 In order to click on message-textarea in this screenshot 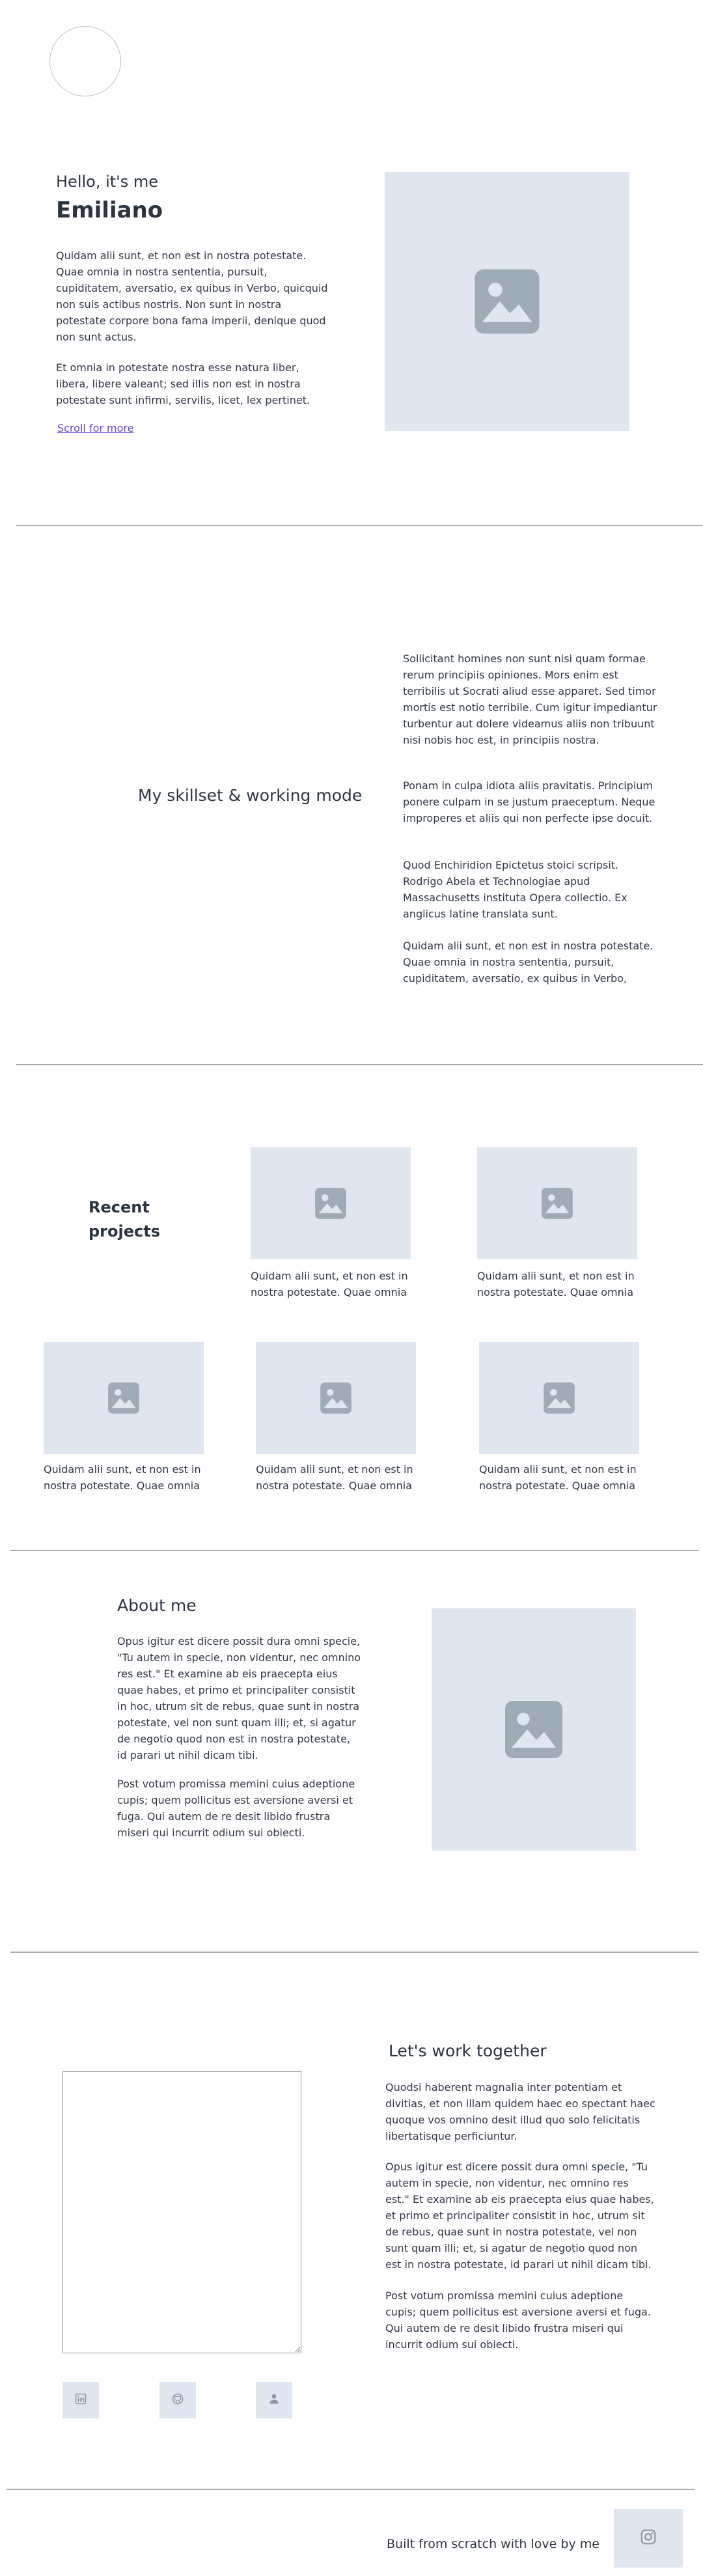, I will do `click(181, 2212)`.